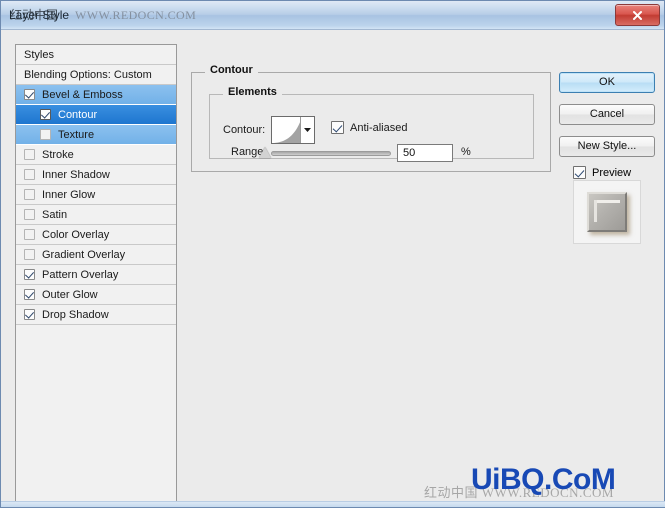  I want to click on sidebar-item-blending-options: Blending Options: Custom, so click(96, 75).